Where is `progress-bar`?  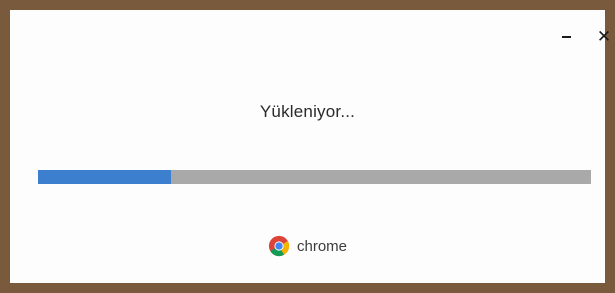
progress-bar is located at coordinates (314, 177).